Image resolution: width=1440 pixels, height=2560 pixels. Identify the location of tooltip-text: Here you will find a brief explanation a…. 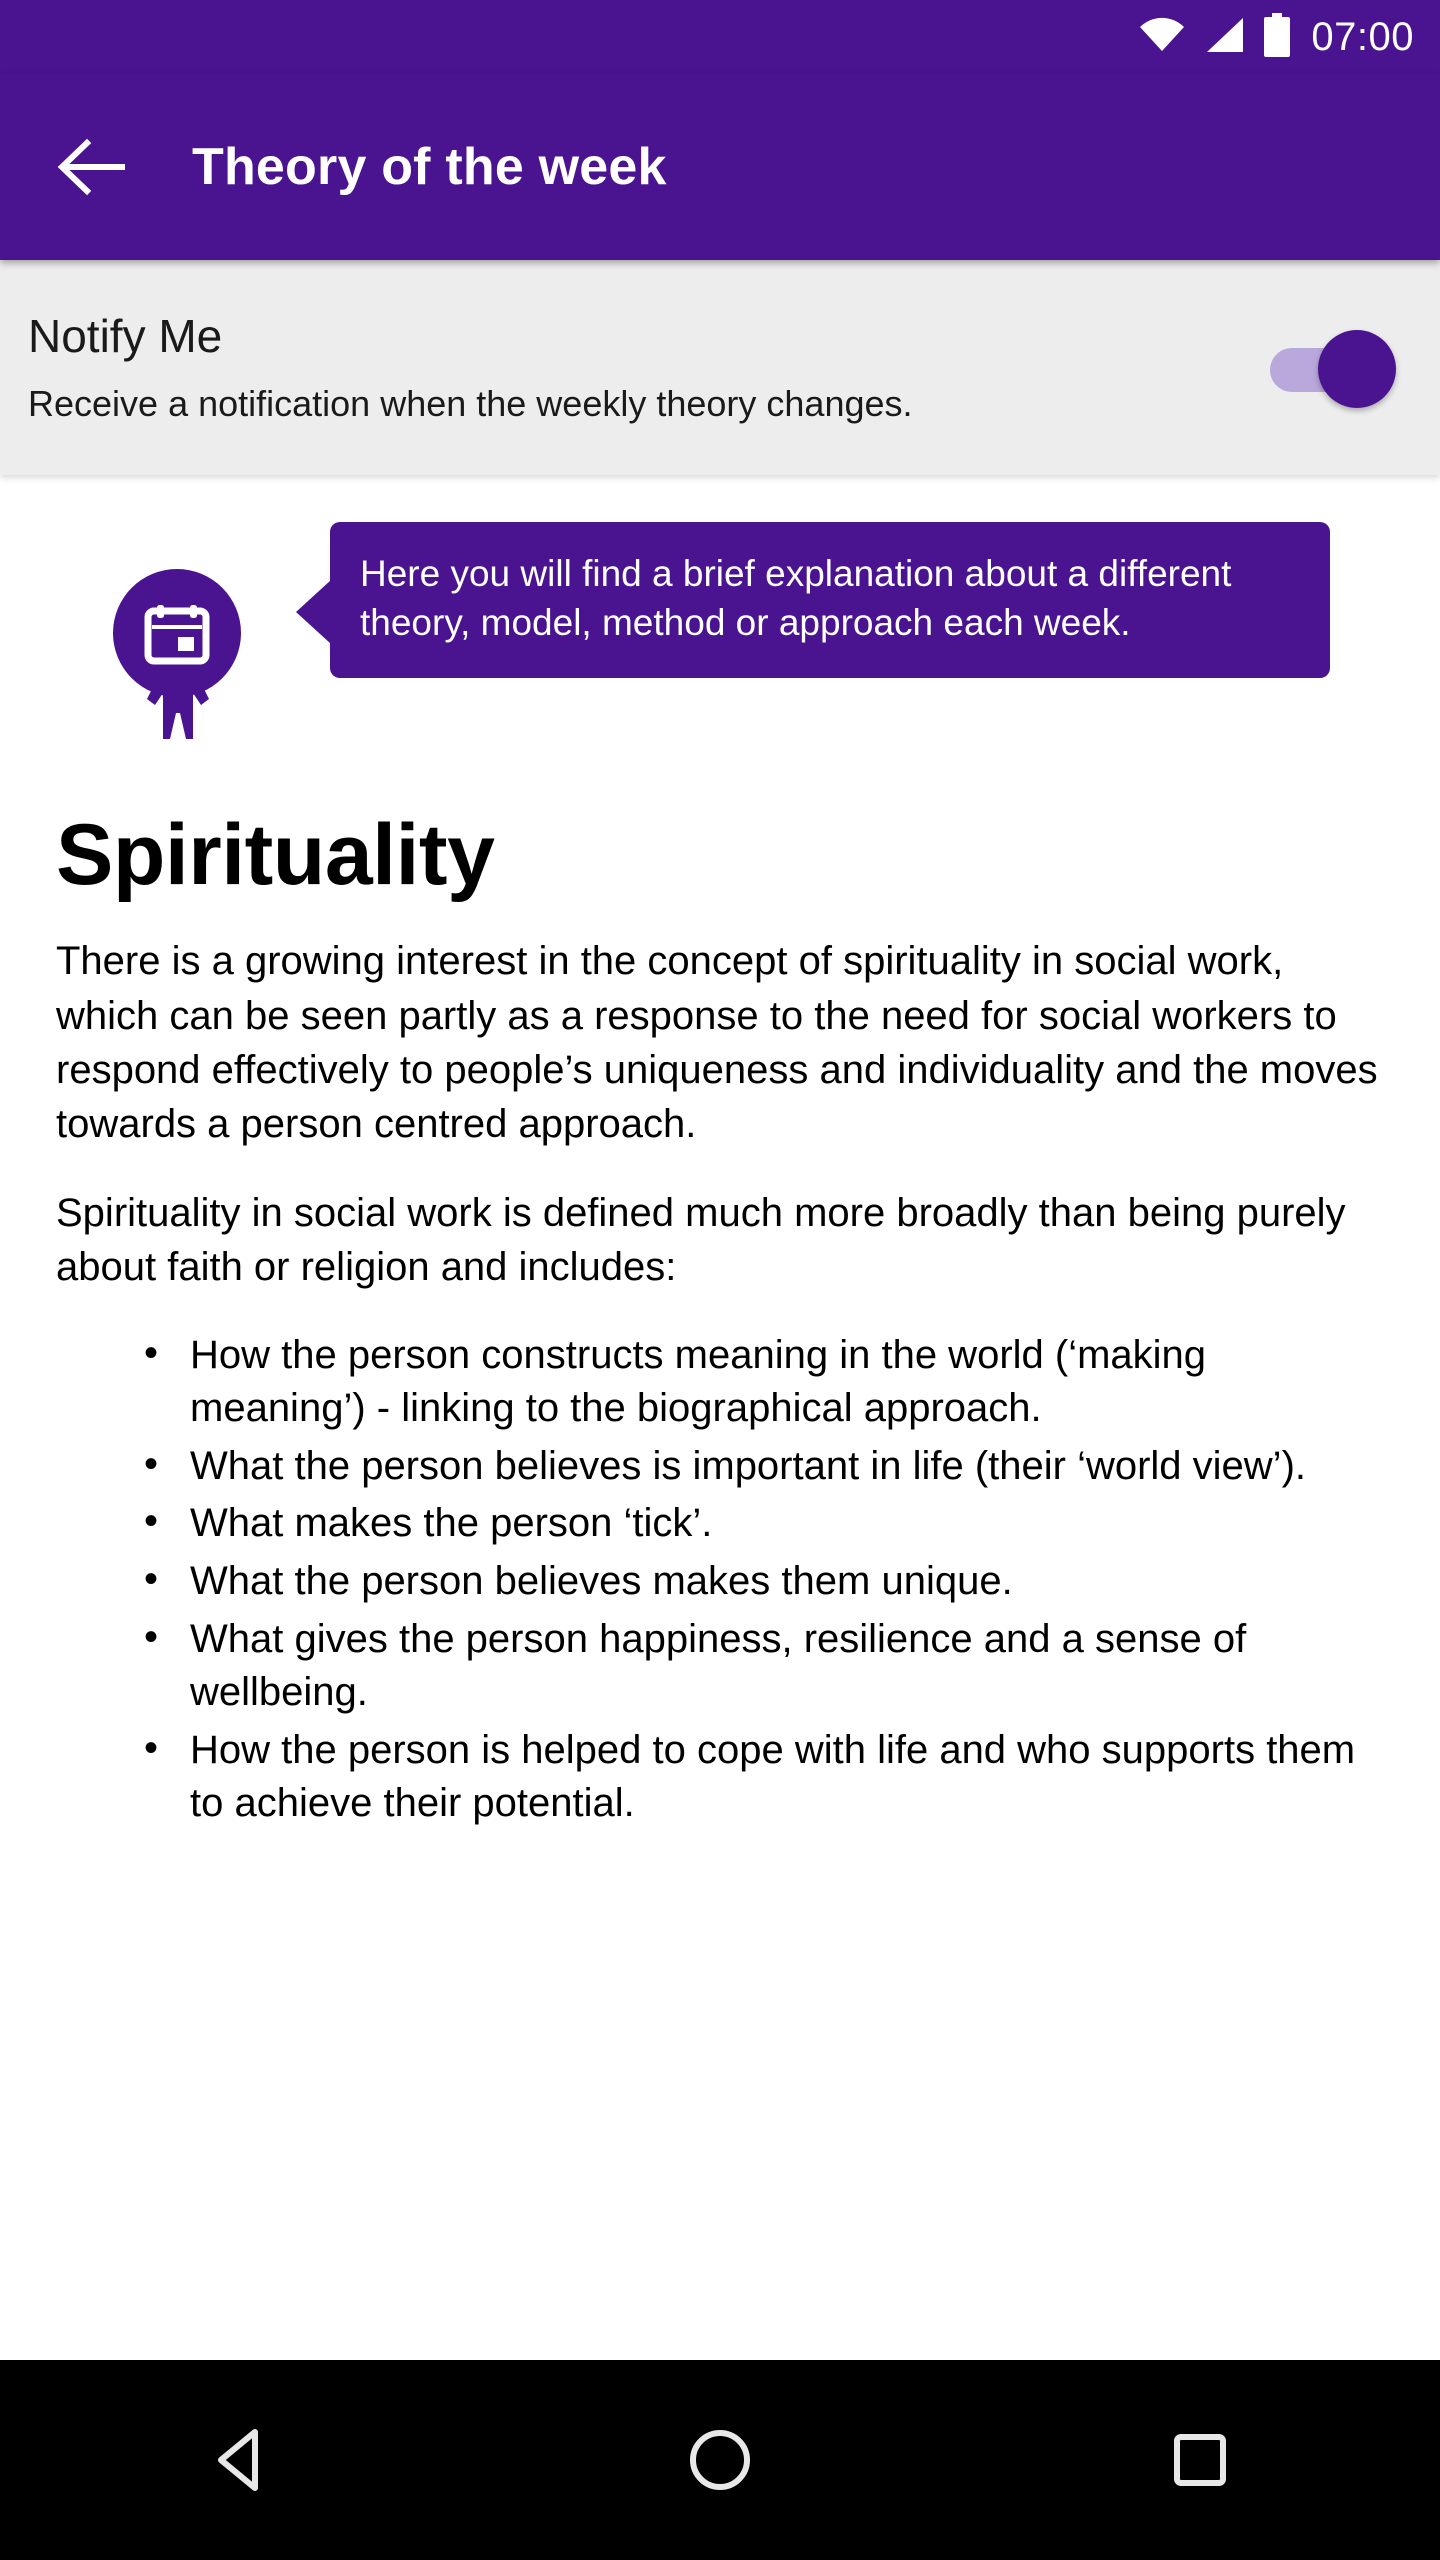
(796, 598).